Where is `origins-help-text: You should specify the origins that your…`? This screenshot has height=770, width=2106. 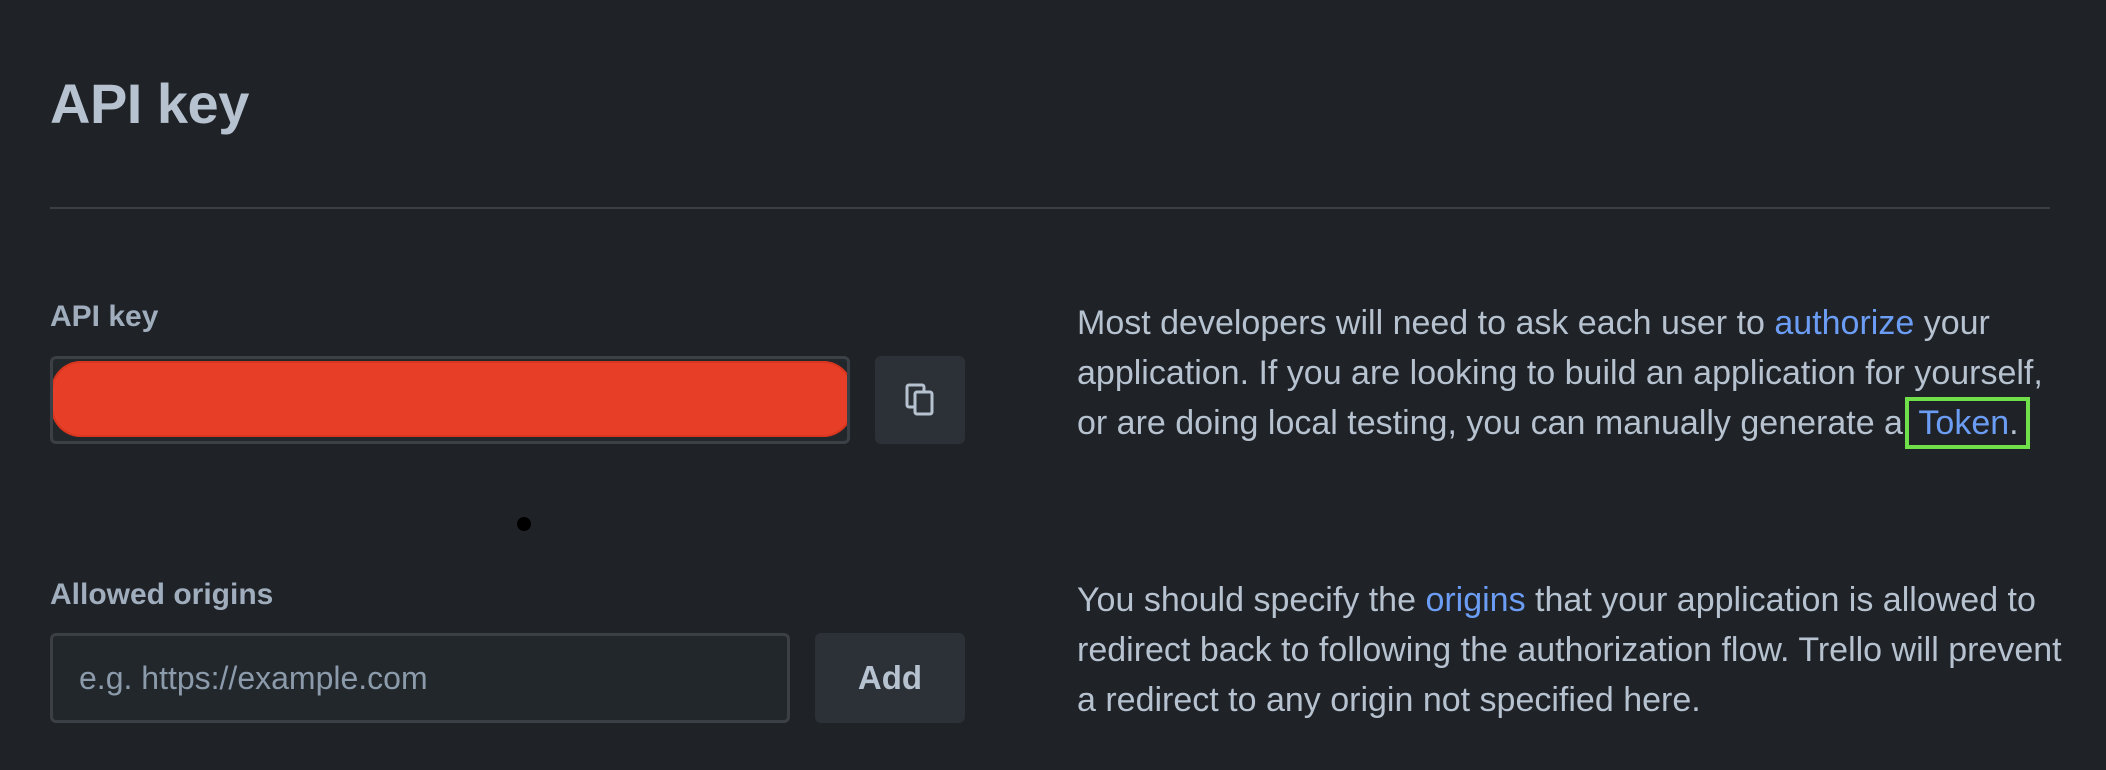
origins-help-text: You should specify the origins that your… is located at coordinates (1569, 650).